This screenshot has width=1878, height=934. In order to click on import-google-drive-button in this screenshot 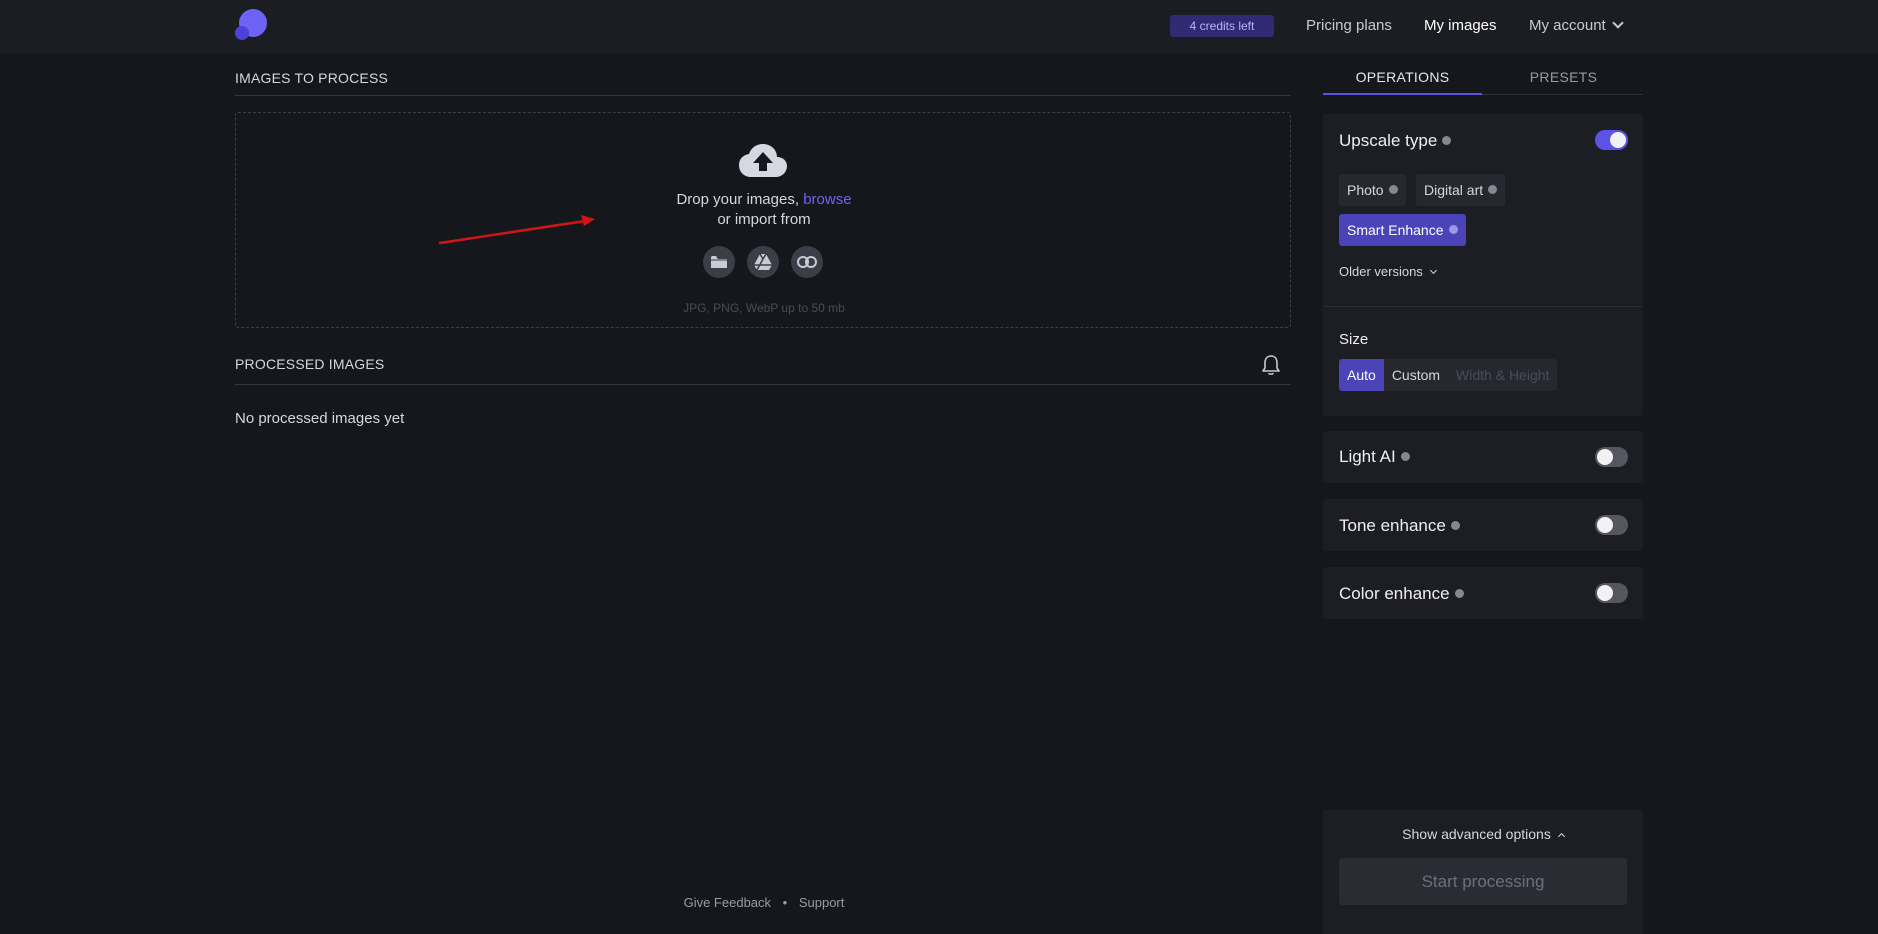, I will do `click(763, 262)`.